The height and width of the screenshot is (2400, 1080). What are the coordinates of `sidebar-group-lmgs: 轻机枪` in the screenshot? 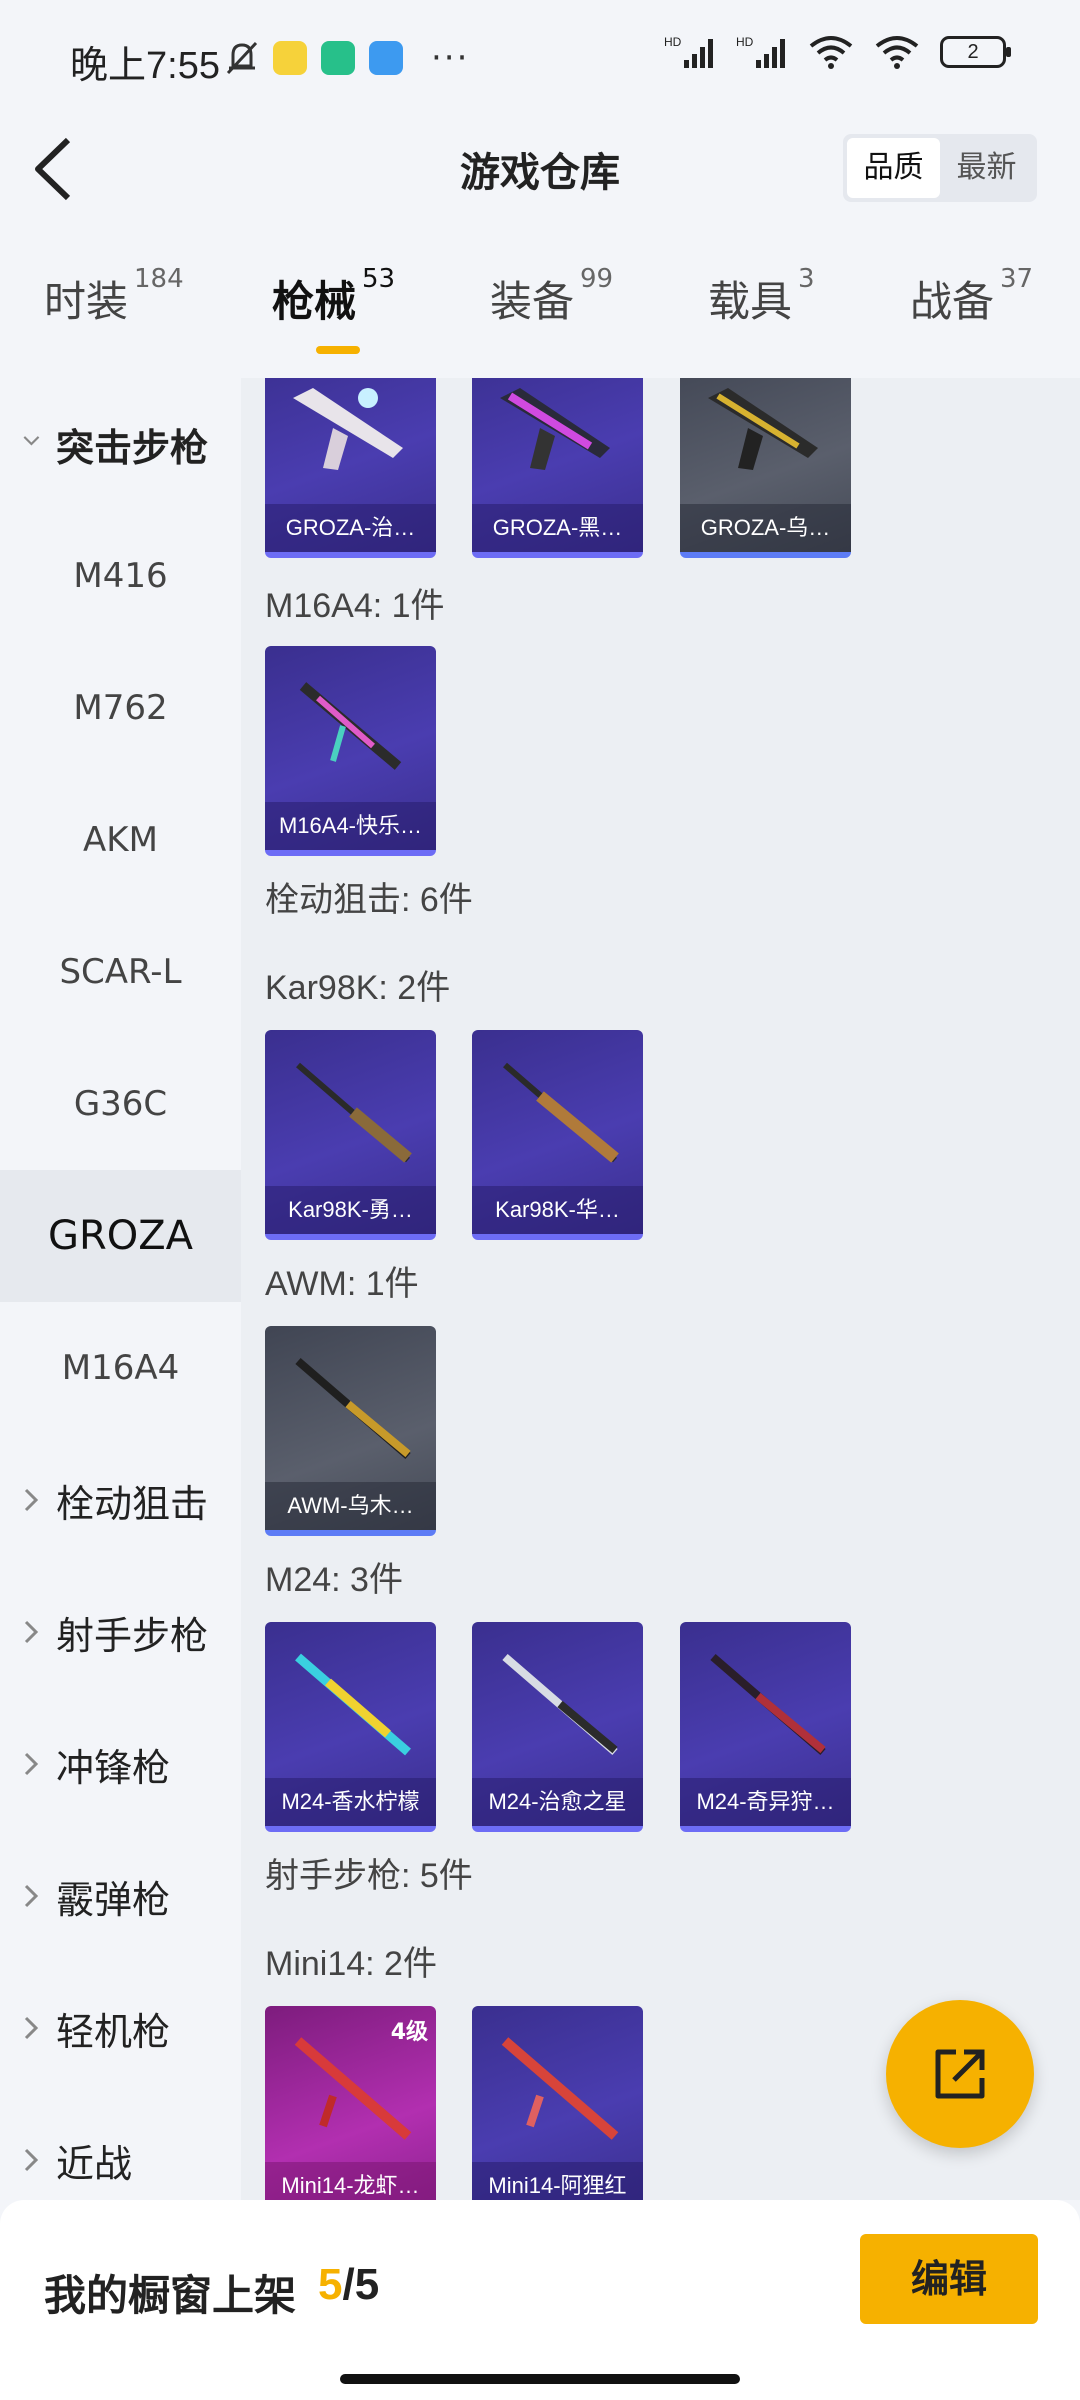 It's located at (120, 2028).